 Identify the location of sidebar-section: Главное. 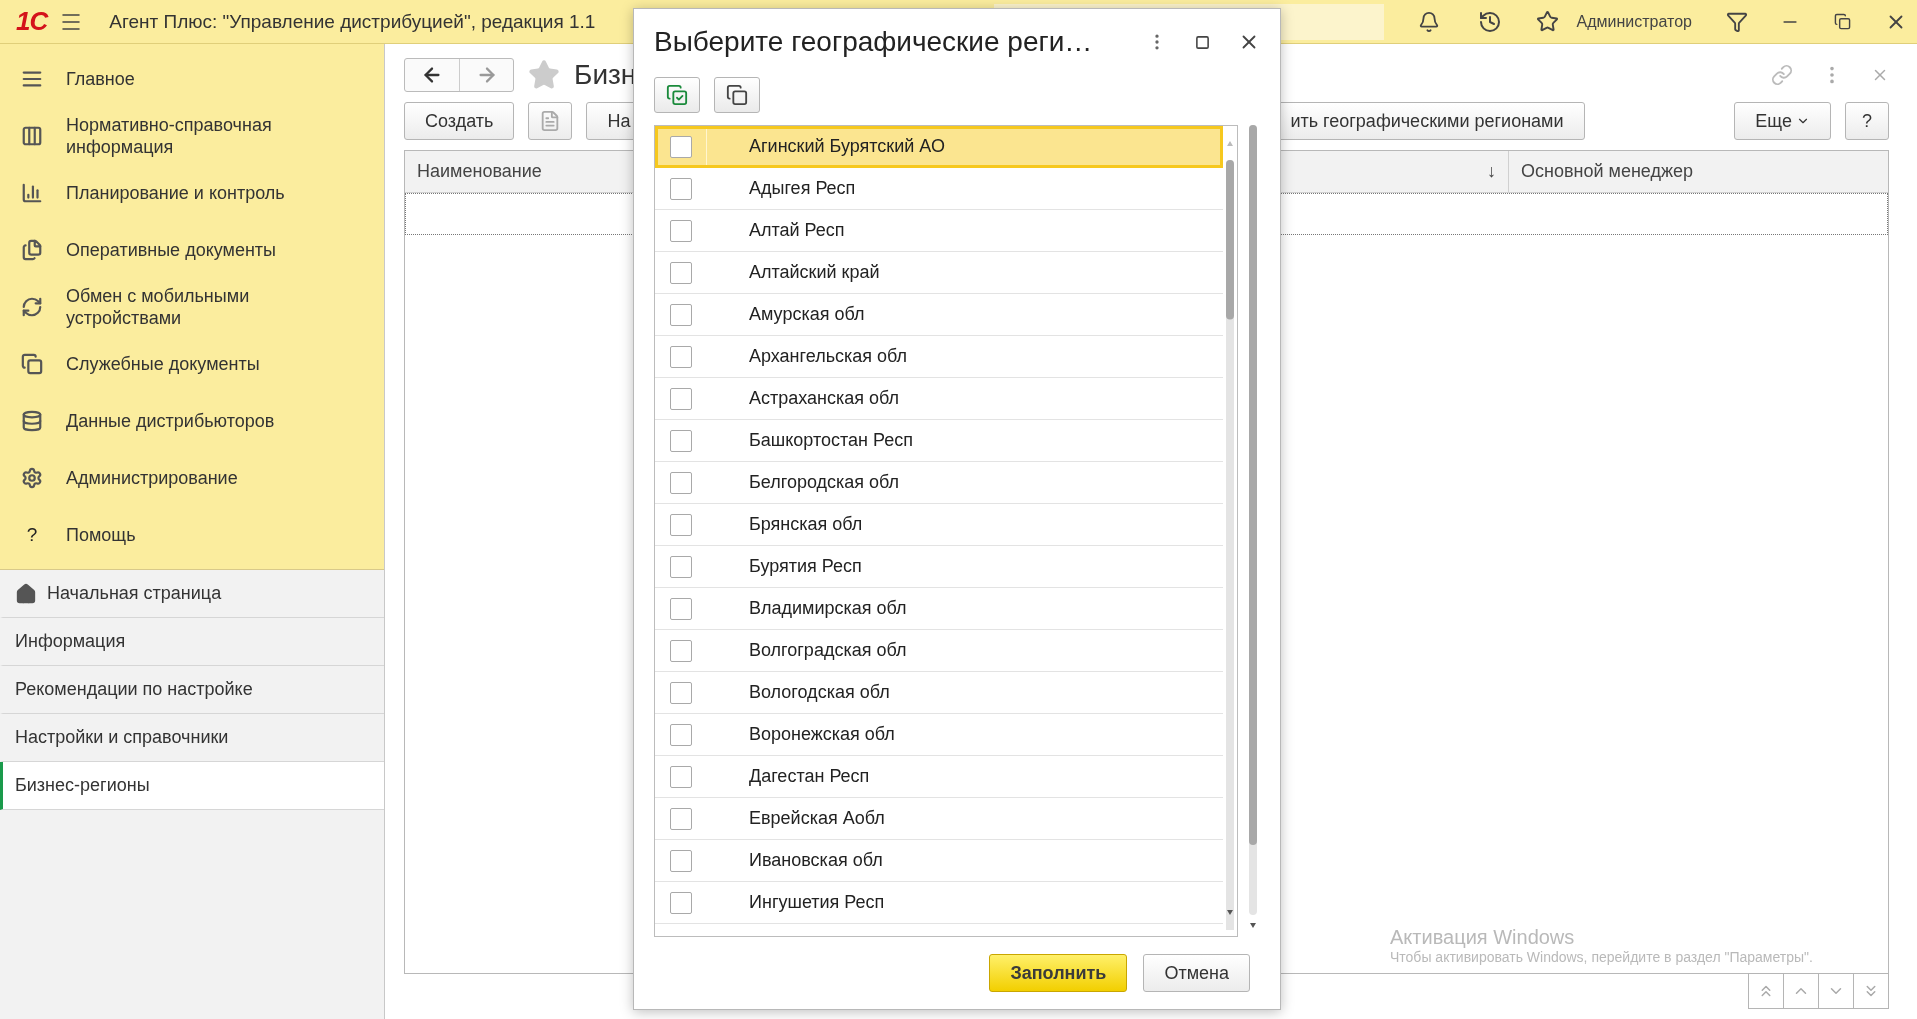
(192, 78).